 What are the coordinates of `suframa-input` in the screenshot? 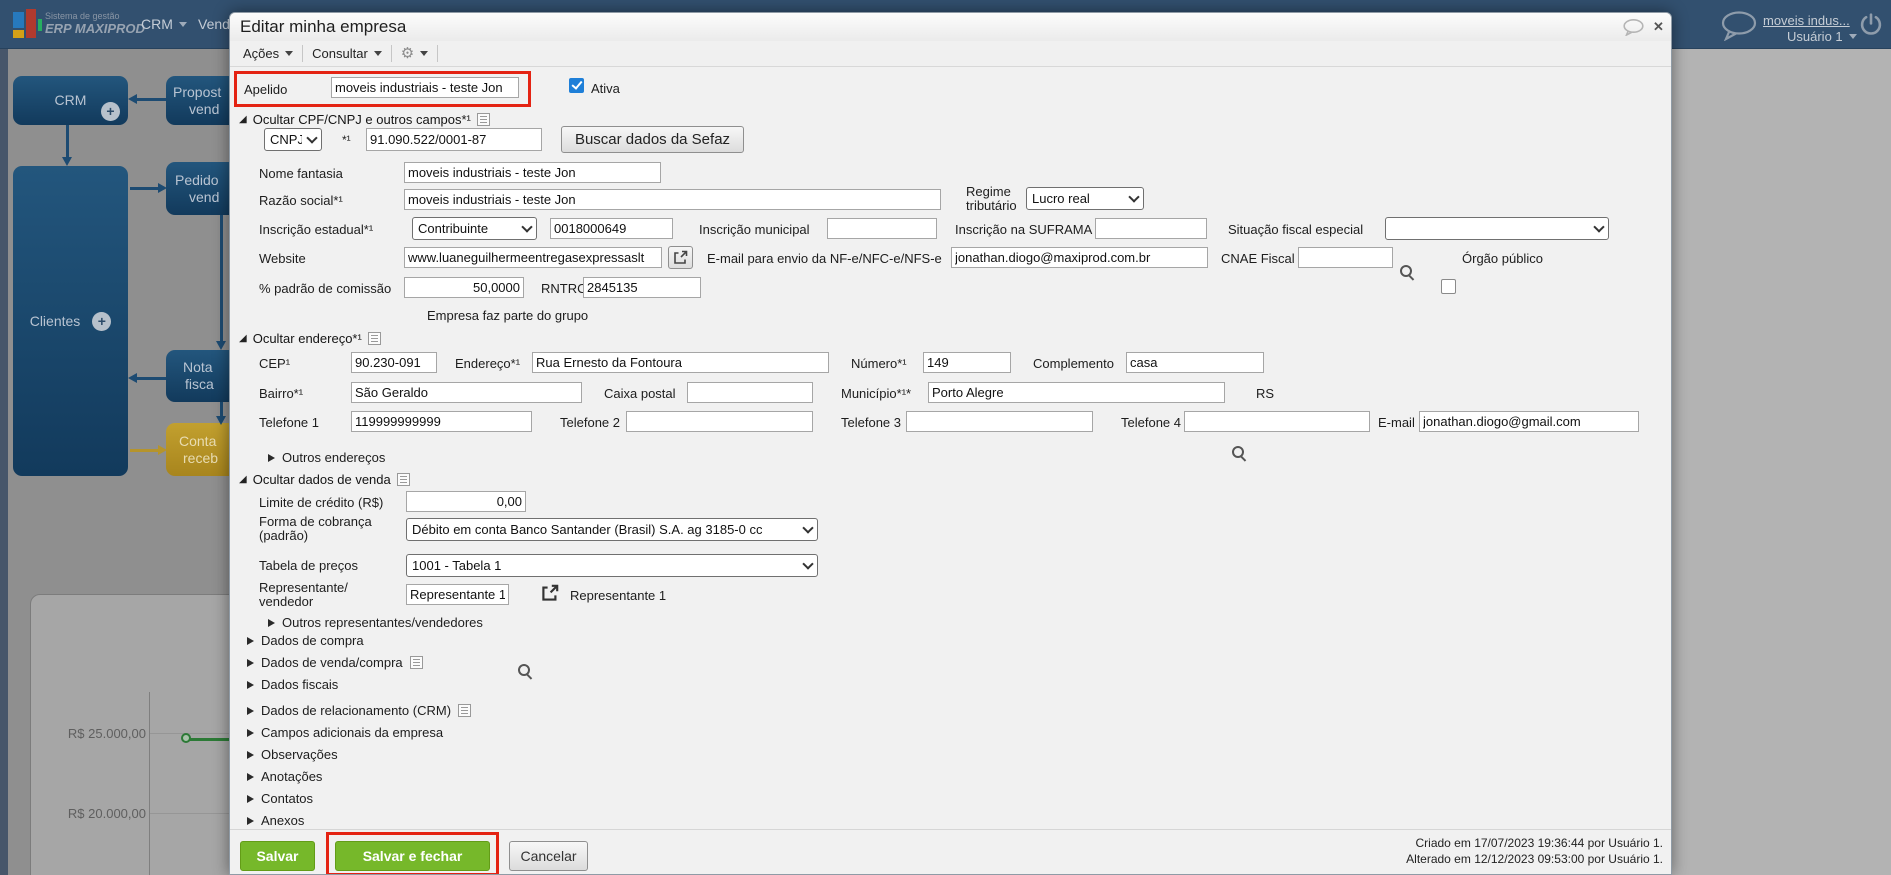 It's located at (1151, 228).